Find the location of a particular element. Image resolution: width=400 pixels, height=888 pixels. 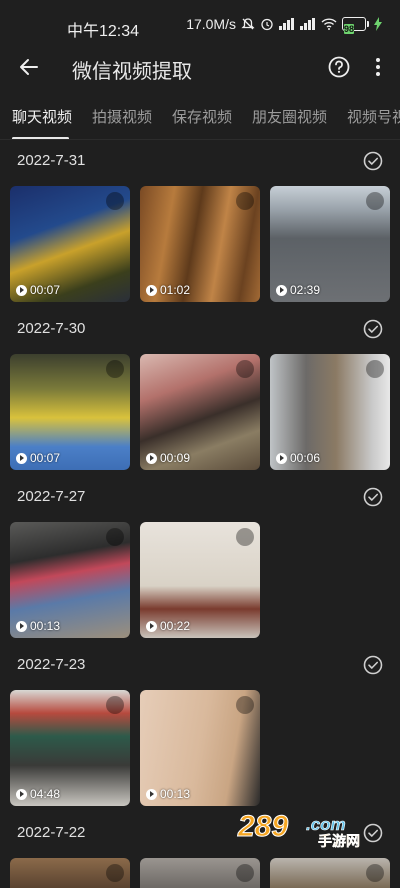

alarm-icon is located at coordinates (267, 24).